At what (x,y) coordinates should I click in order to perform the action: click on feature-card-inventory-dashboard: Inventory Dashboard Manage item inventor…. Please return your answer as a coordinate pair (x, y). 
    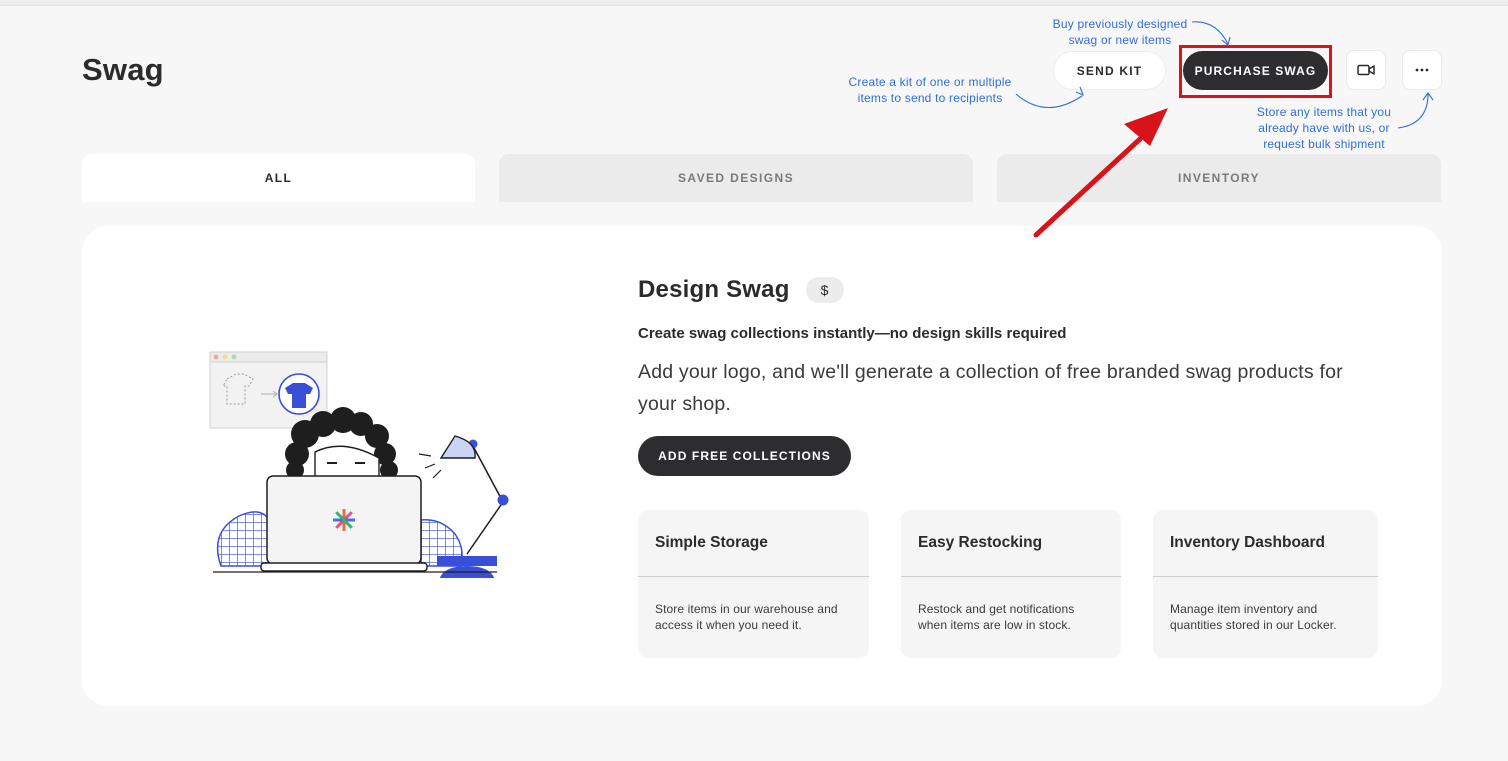
    Looking at the image, I should click on (1265, 584).